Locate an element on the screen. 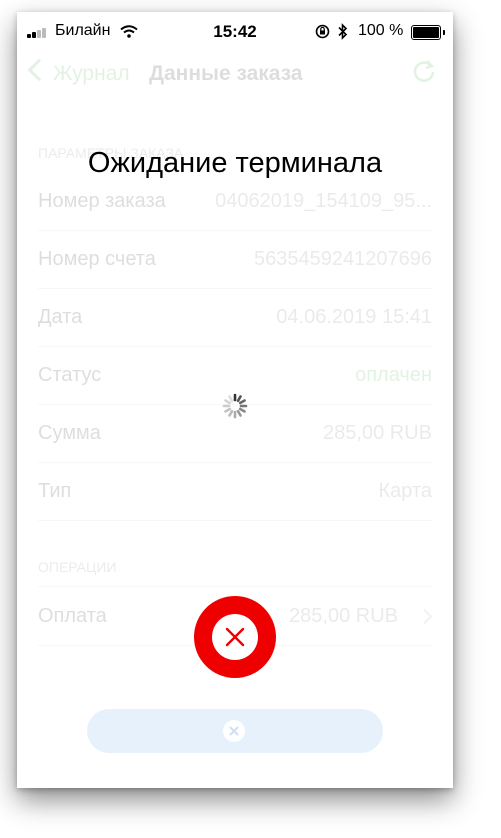 The width and height of the screenshot is (501, 838). page-title: Данные заказа is located at coordinates (226, 73).